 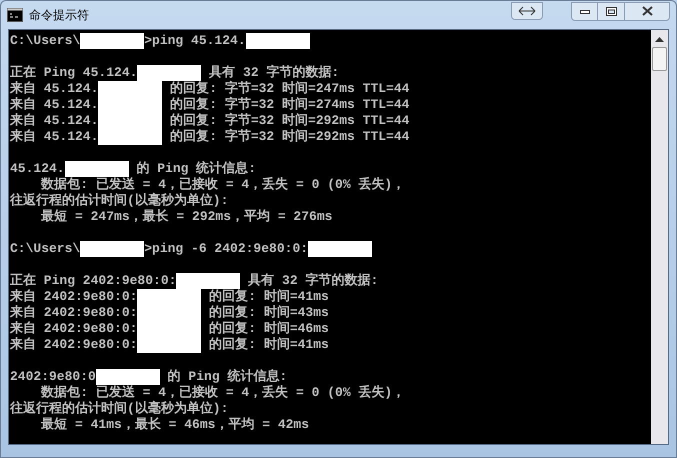 I want to click on scrollbar, so click(x=659, y=237).